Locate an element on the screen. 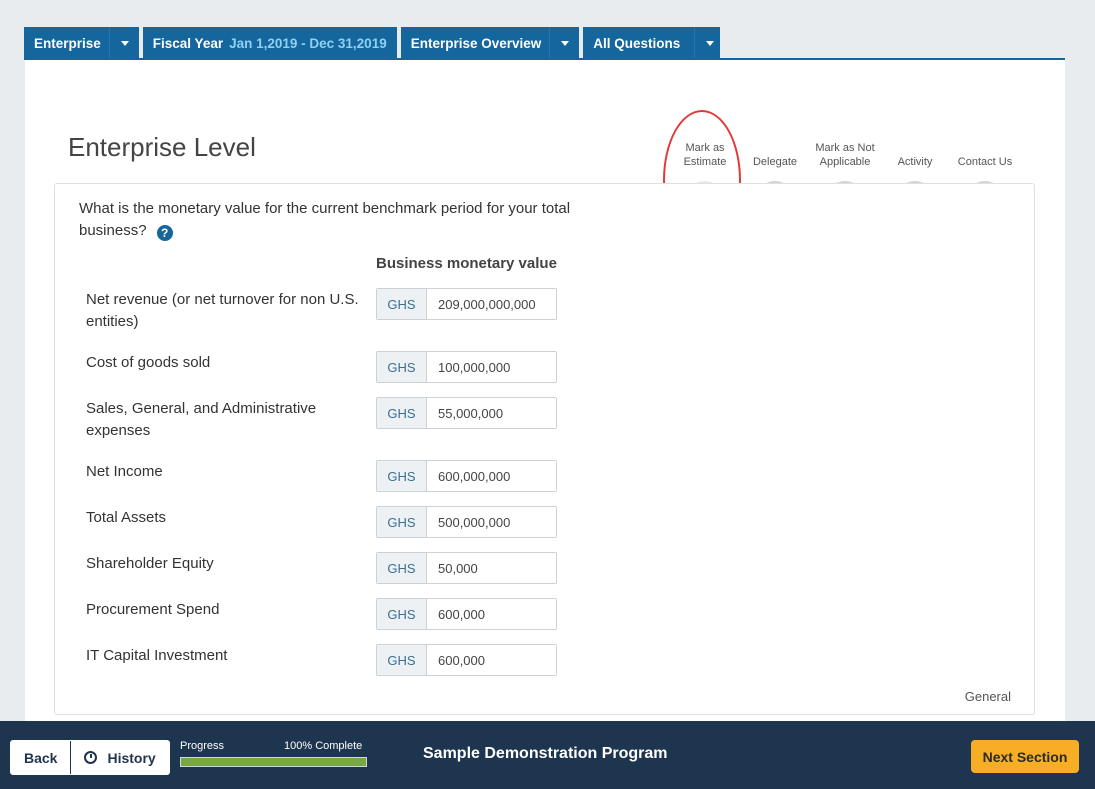 The height and width of the screenshot is (789, 1095). tab-fiscal-year: Fiscal Year Jan 1,2019 - Dec 31,2019 is located at coordinates (269, 43).